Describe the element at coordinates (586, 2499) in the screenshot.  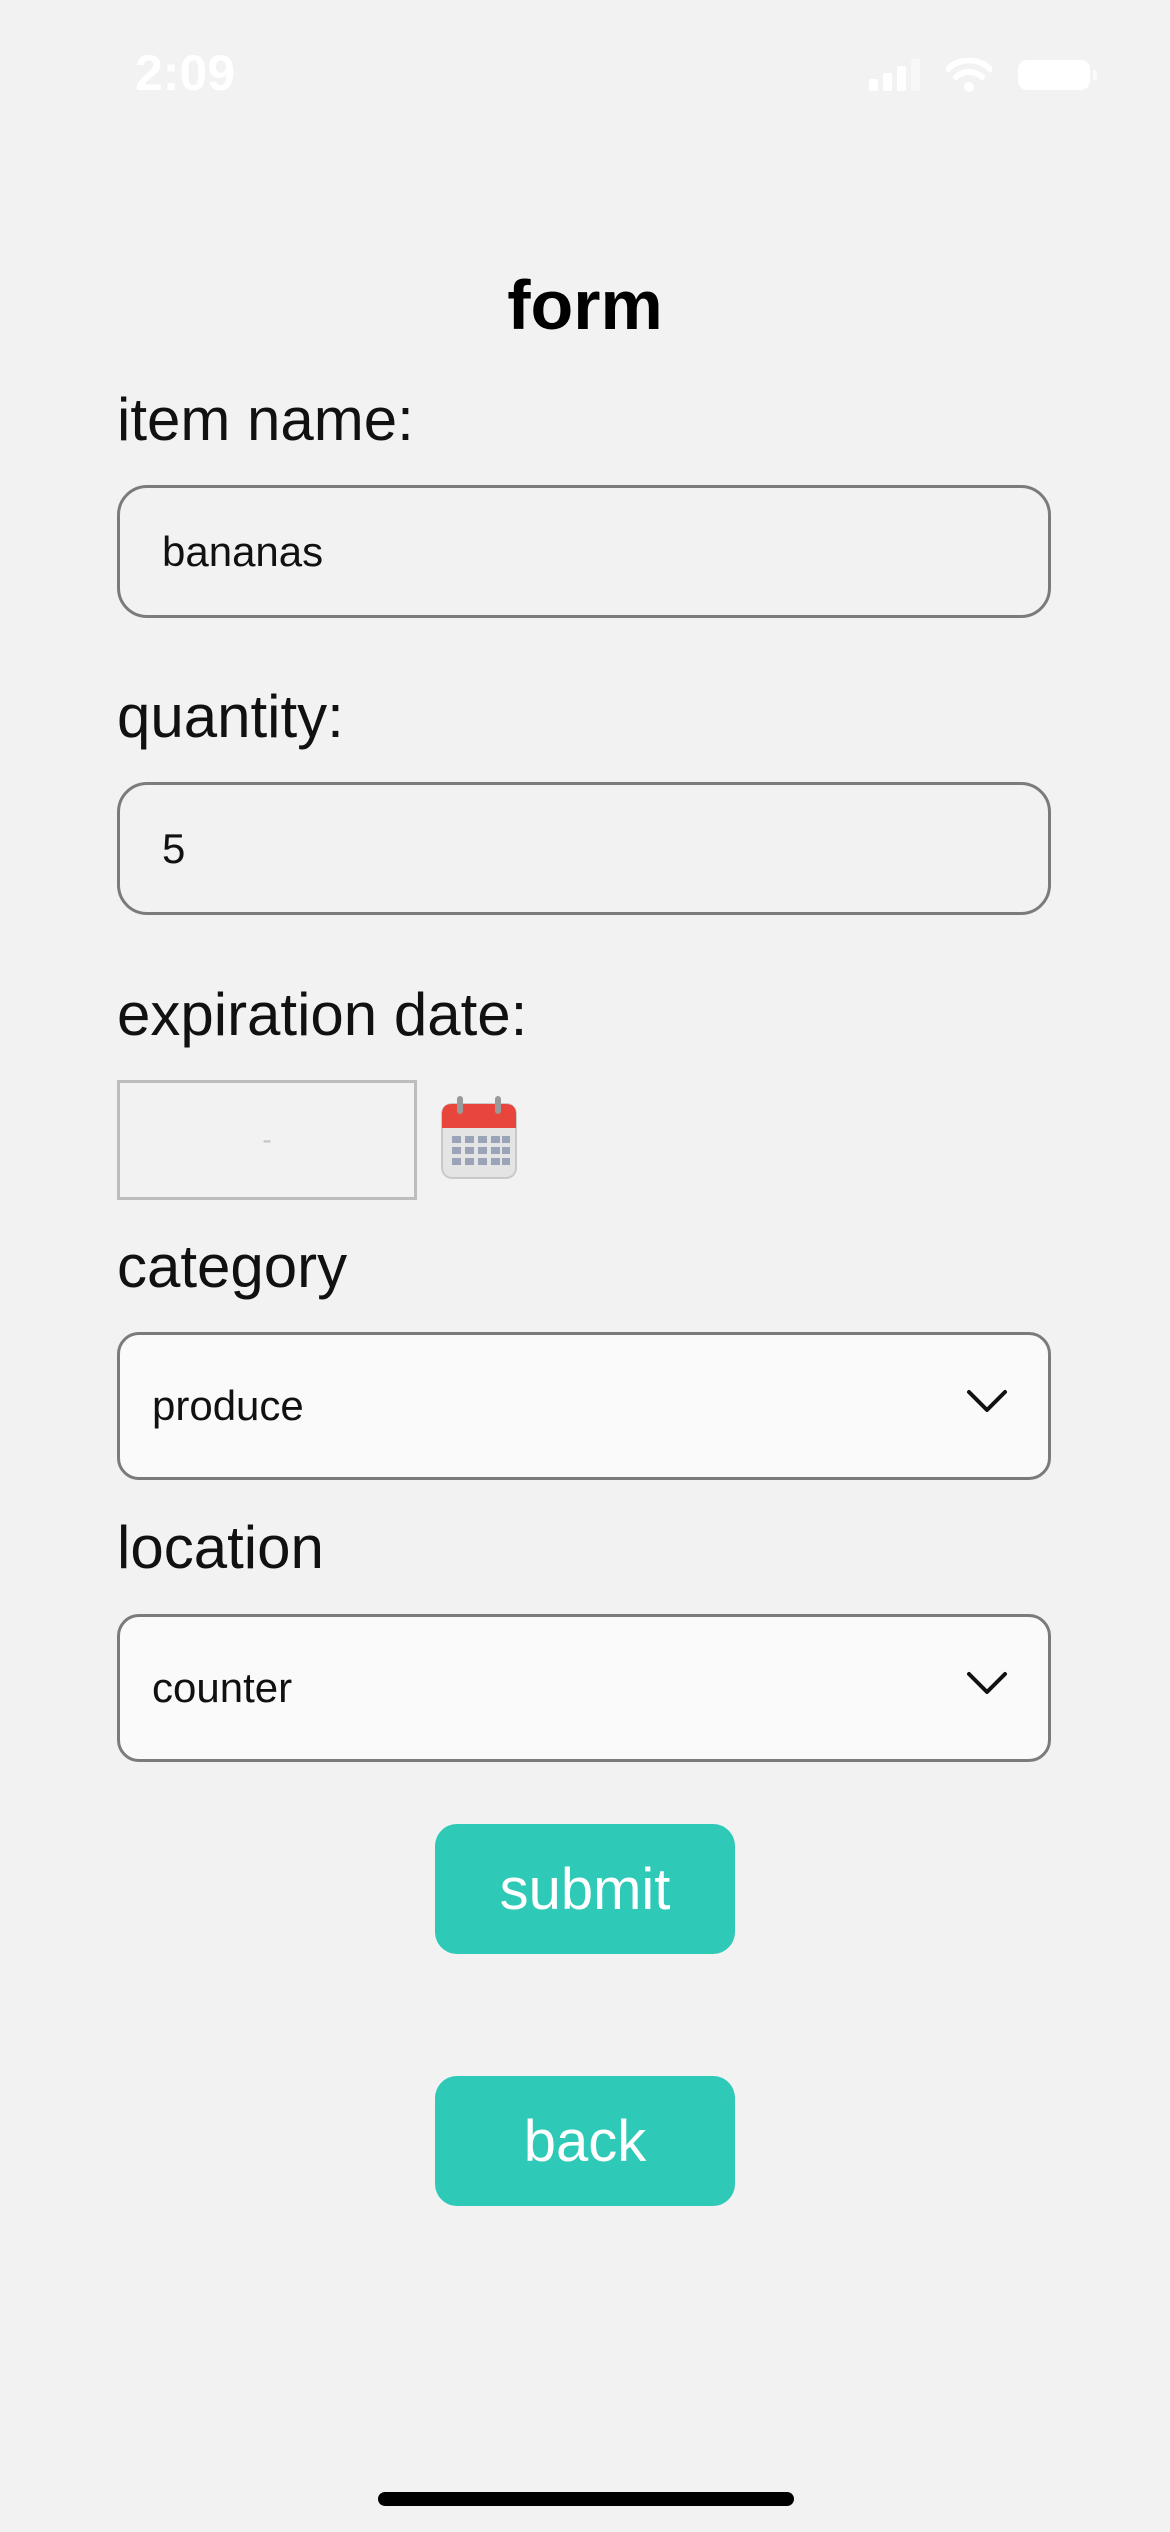
I see `home-indicator` at that location.